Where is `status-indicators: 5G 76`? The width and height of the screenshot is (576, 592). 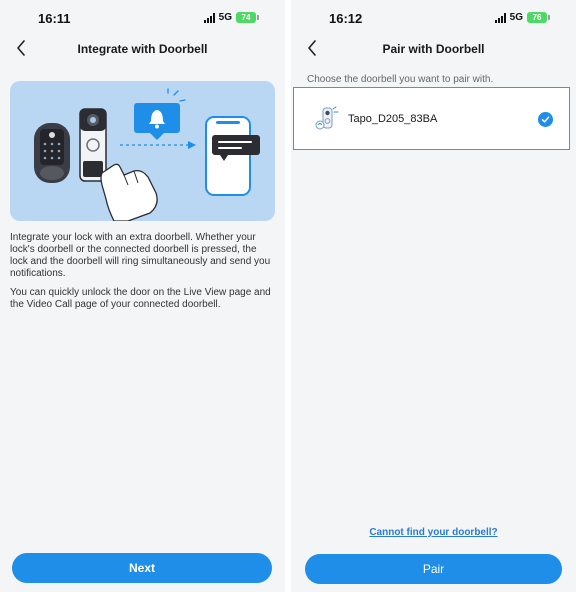 status-indicators: 5G 76 is located at coordinates (522, 17).